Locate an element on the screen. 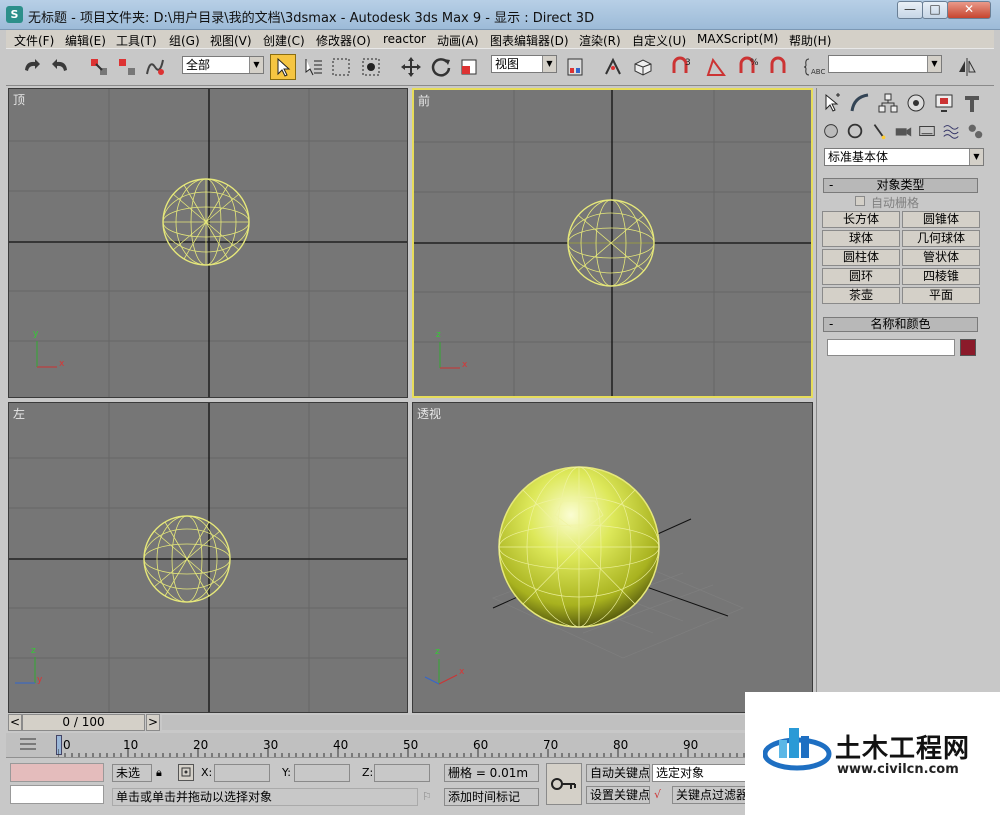  name-and-color-rollout: - 名称和颜色 is located at coordinates (900, 324).